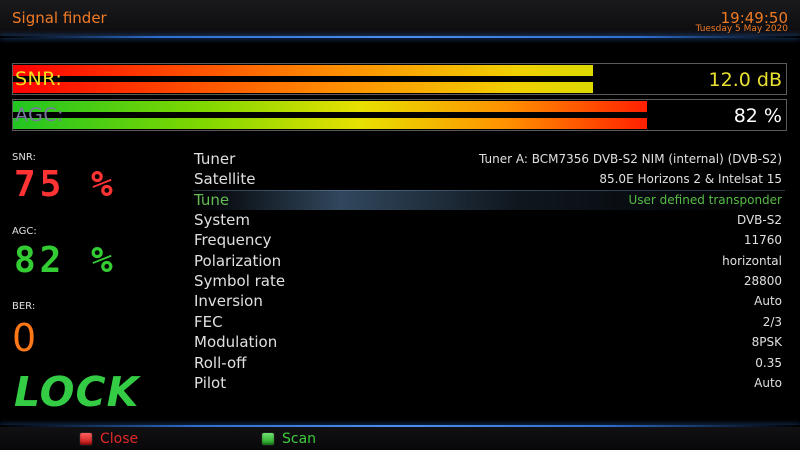 This screenshot has height=450, width=800. I want to click on info-value: horizontal, so click(752, 261).